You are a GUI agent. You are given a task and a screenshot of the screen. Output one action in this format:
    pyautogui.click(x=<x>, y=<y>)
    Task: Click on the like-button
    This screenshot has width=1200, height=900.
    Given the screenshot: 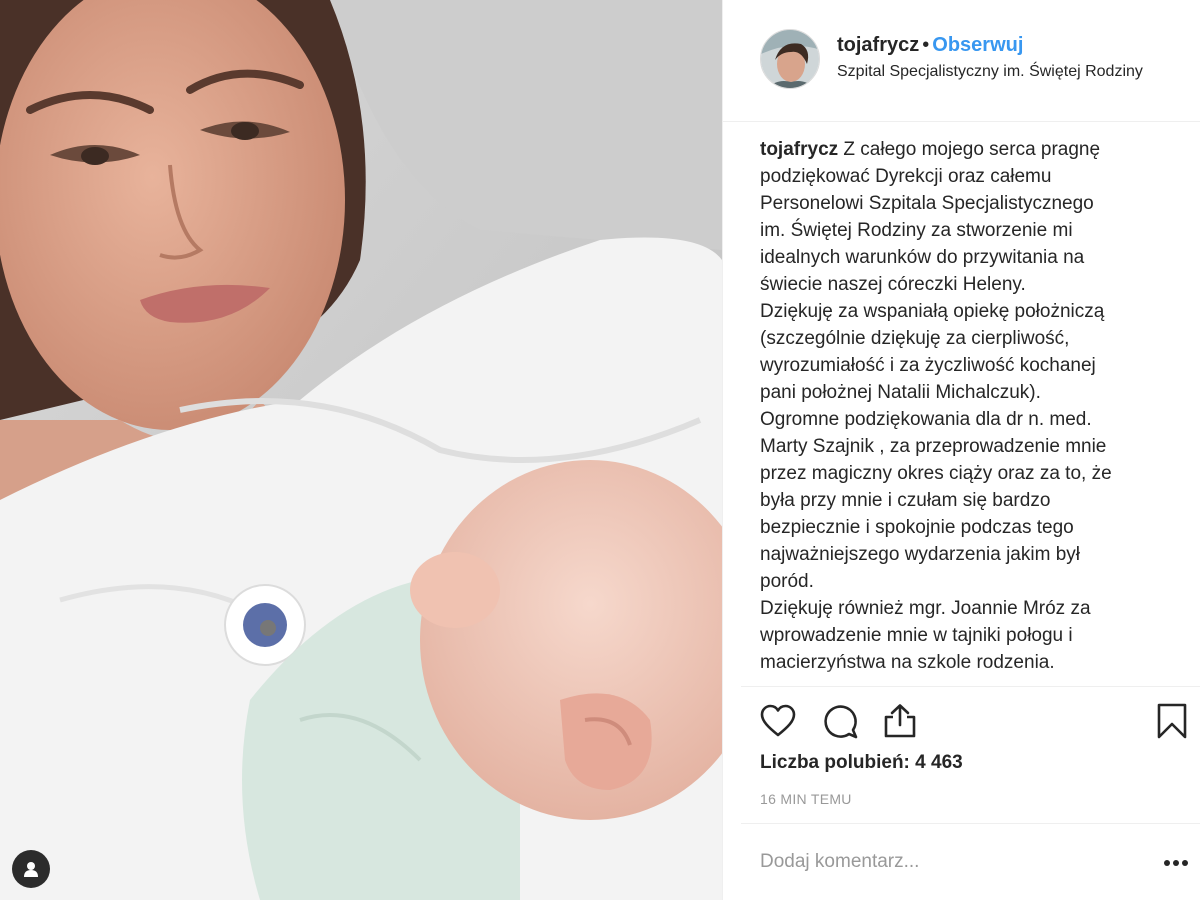 What is the action you would take?
    pyautogui.click(x=778, y=721)
    